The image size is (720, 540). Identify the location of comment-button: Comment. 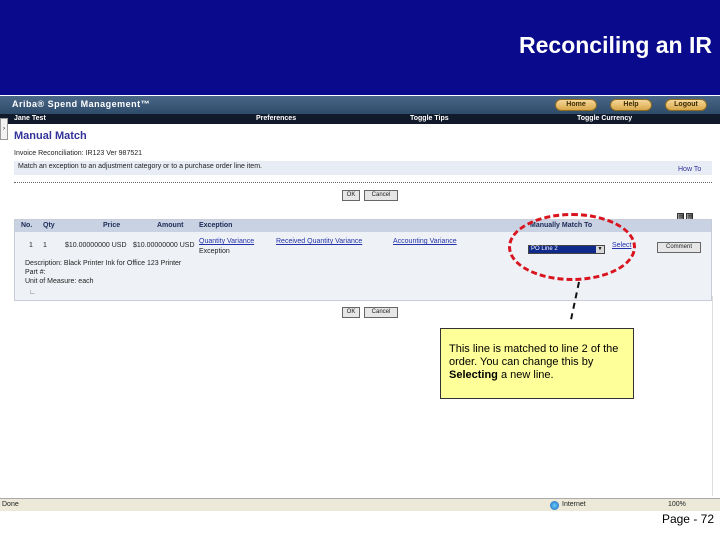
(679, 247).